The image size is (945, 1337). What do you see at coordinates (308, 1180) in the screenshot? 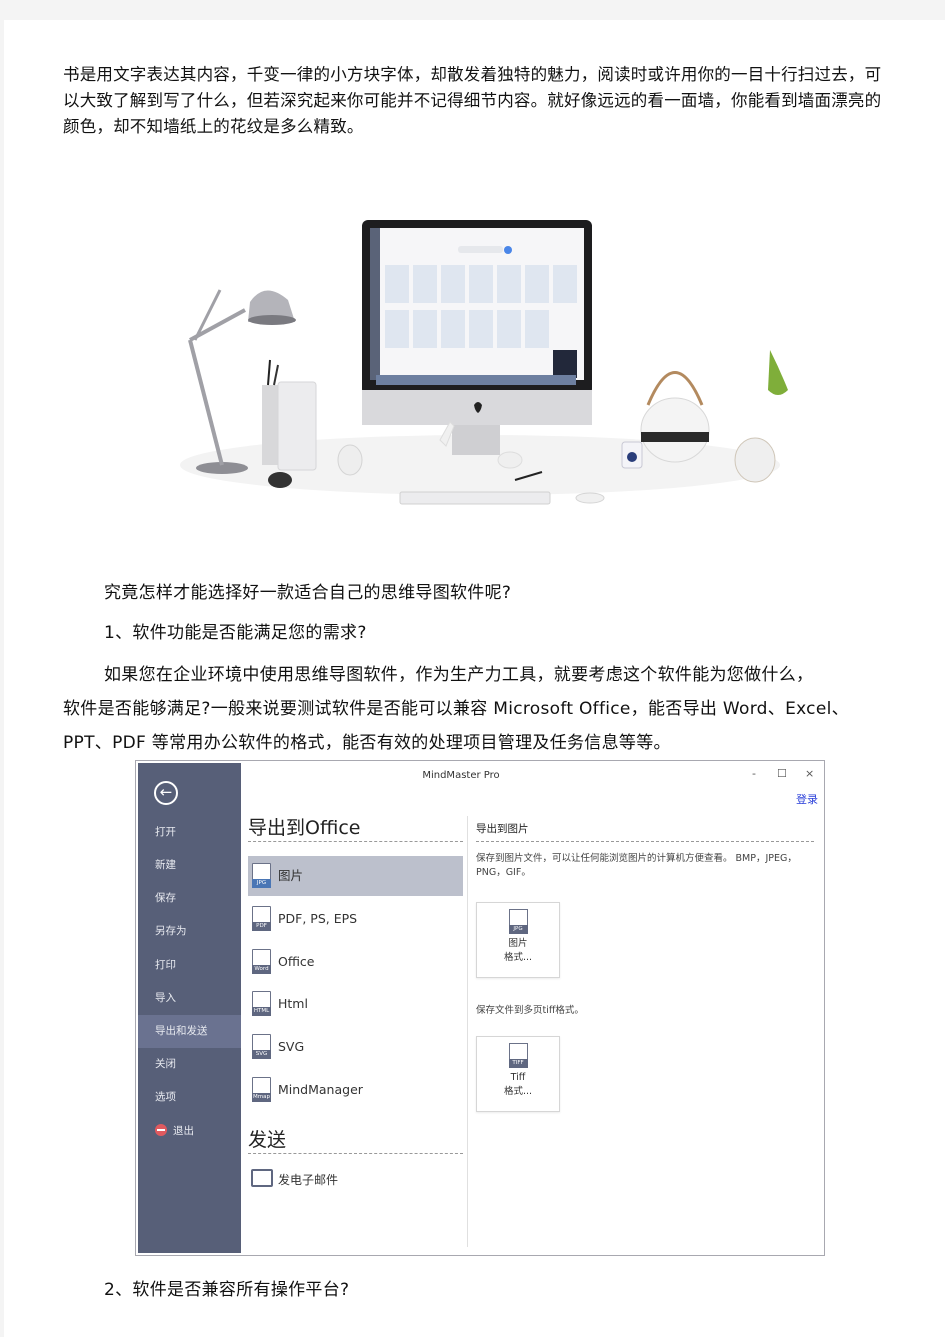
I see `send-email-label: 发电子邮件` at bounding box center [308, 1180].